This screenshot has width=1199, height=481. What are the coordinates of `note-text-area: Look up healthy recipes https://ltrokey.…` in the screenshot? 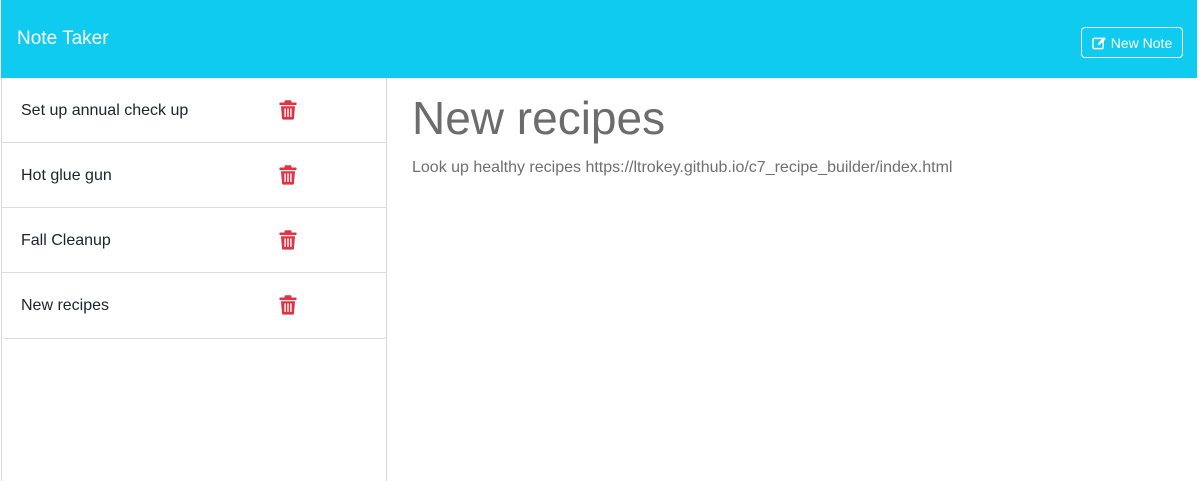 It's located at (682, 168).